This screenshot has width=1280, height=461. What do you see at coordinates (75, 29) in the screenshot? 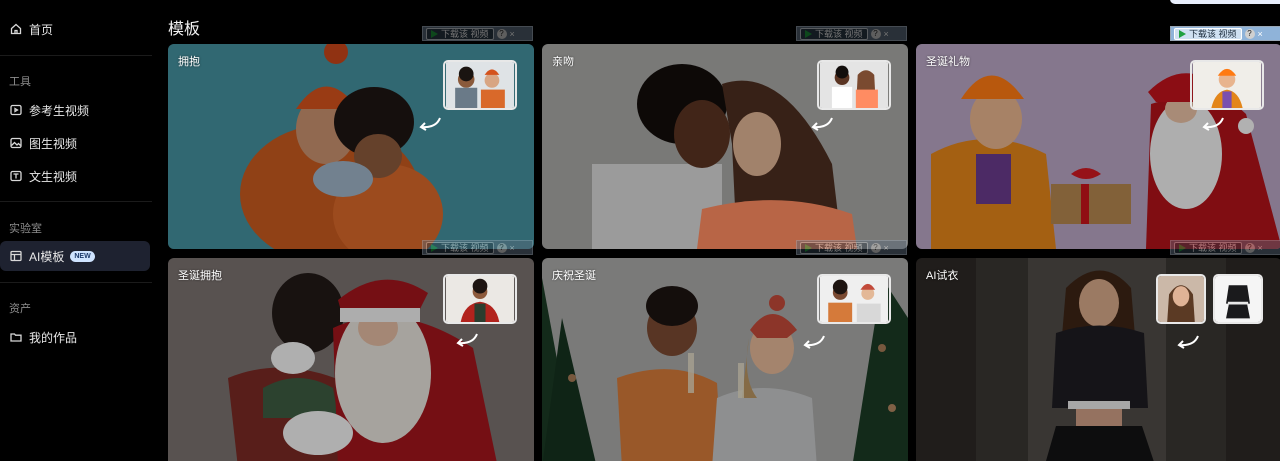
I see `sidebar-item-home: 首页` at bounding box center [75, 29].